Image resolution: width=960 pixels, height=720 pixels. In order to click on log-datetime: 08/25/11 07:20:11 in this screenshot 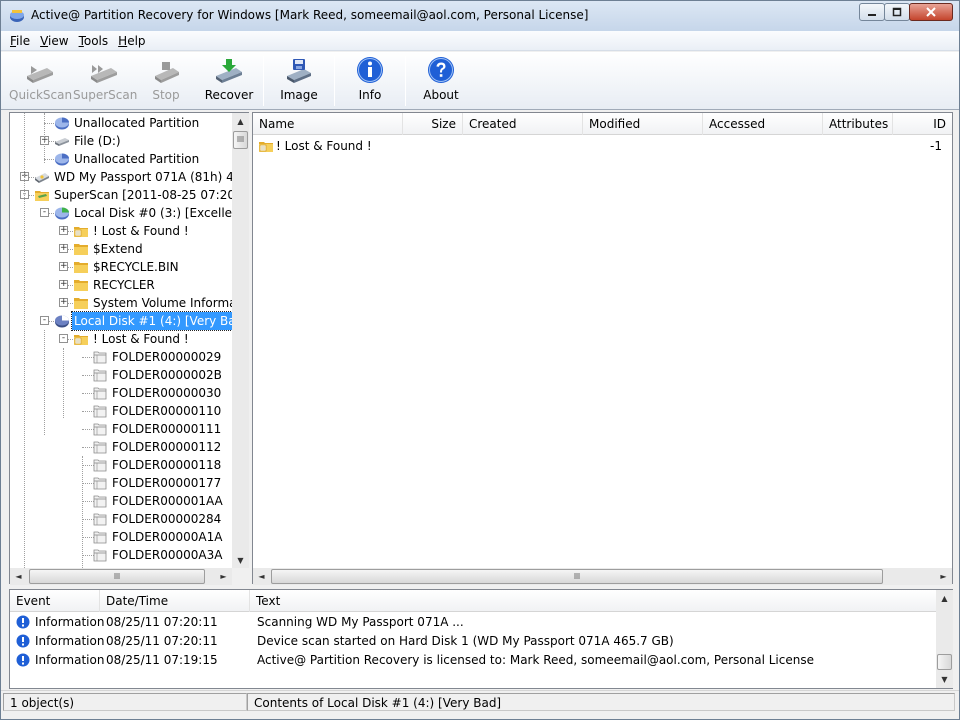, I will do `click(162, 641)`.